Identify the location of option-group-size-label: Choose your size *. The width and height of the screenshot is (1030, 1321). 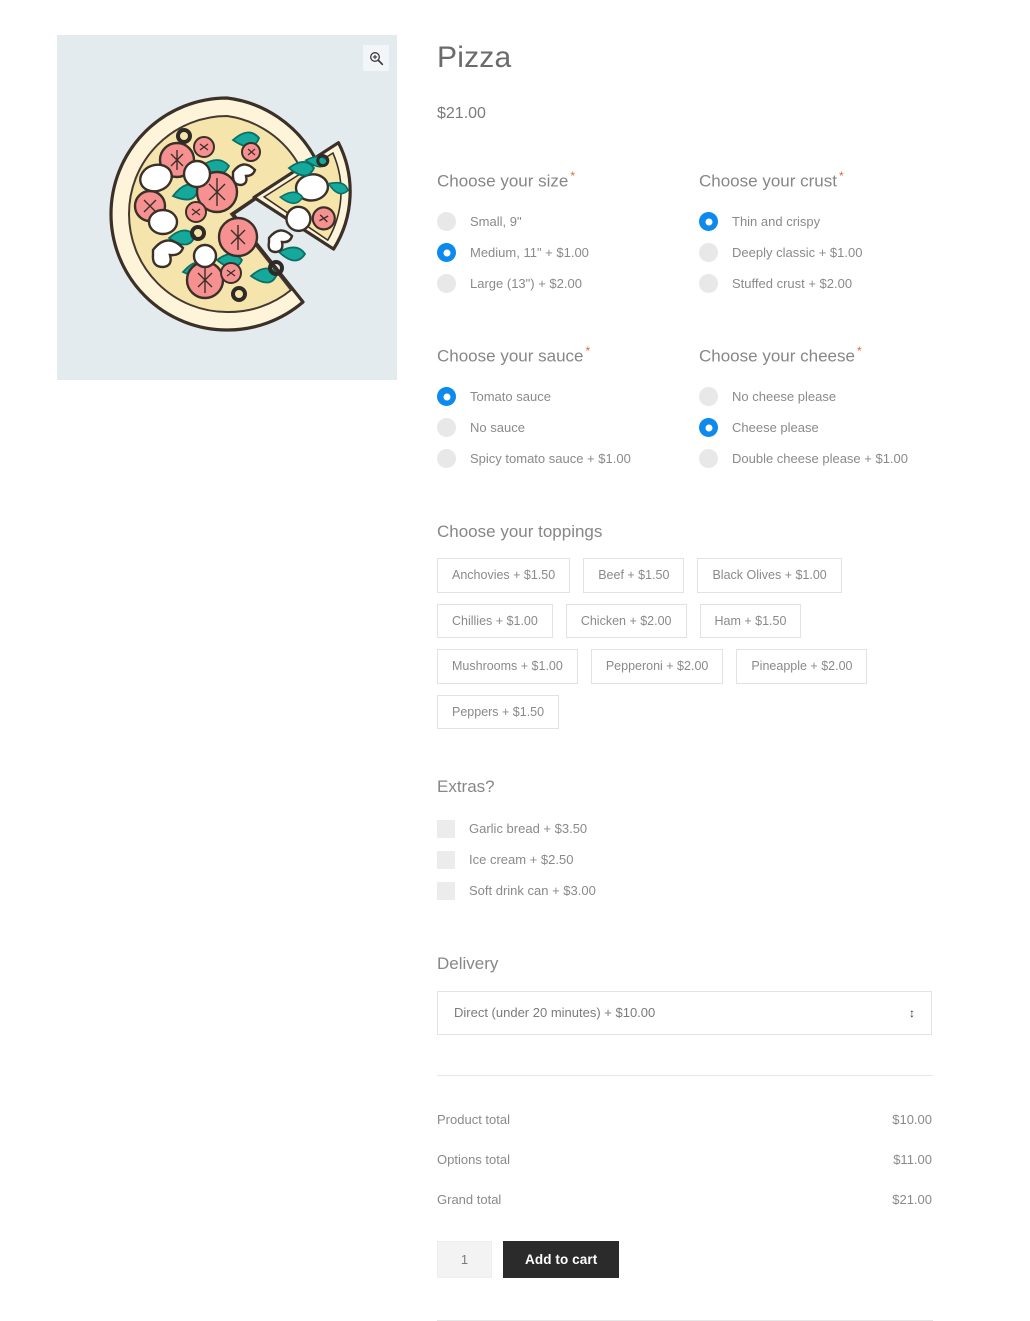
(568, 180).